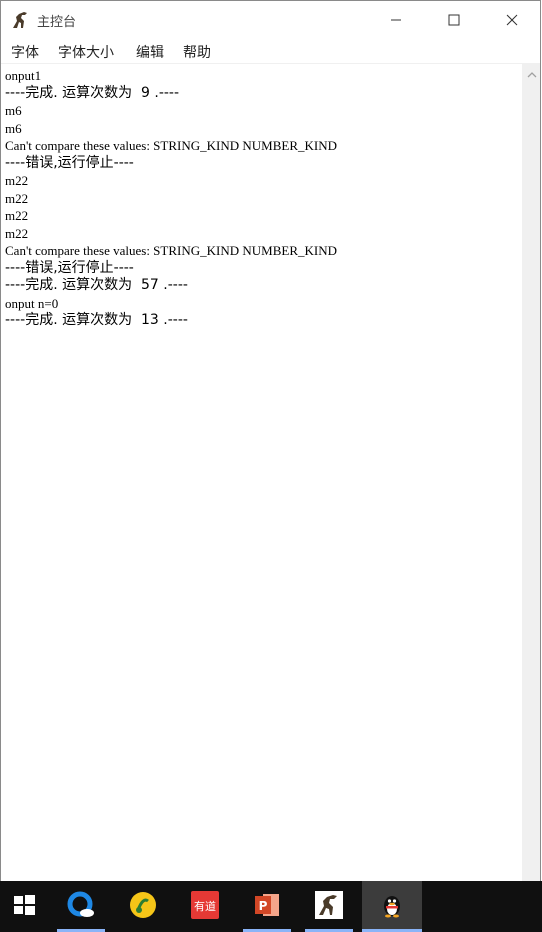 This screenshot has height=932, width=542. Describe the element at coordinates (25, 52) in the screenshot. I see `menu-font: 字体` at that location.